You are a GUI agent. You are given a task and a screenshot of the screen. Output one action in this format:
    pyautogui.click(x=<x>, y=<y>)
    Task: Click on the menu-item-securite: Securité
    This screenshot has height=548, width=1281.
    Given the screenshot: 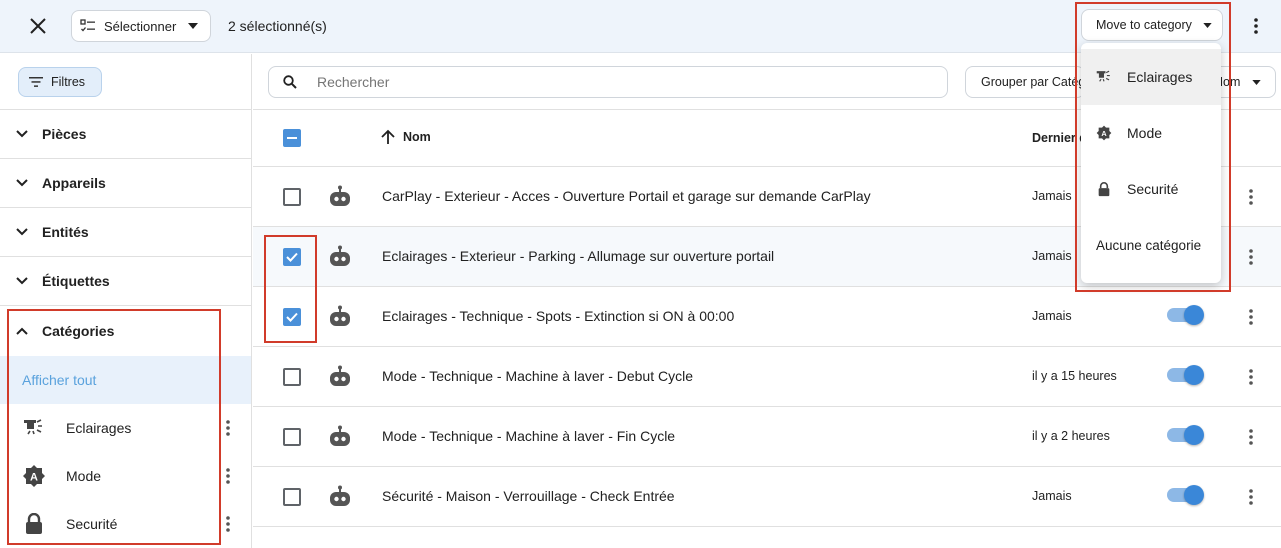 What is the action you would take?
    pyautogui.click(x=1151, y=189)
    